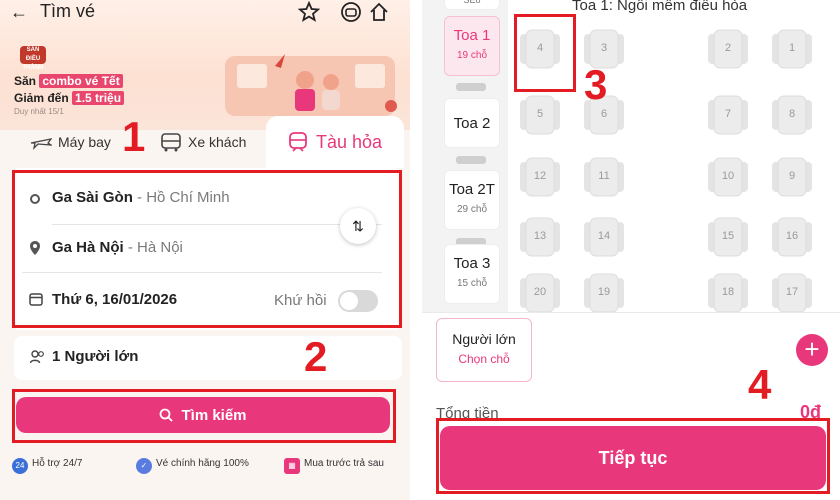 The height and width of the screenshot is (500, 840). I want to click on coach-seat-count: 15 chỗ, so click(472, 283).